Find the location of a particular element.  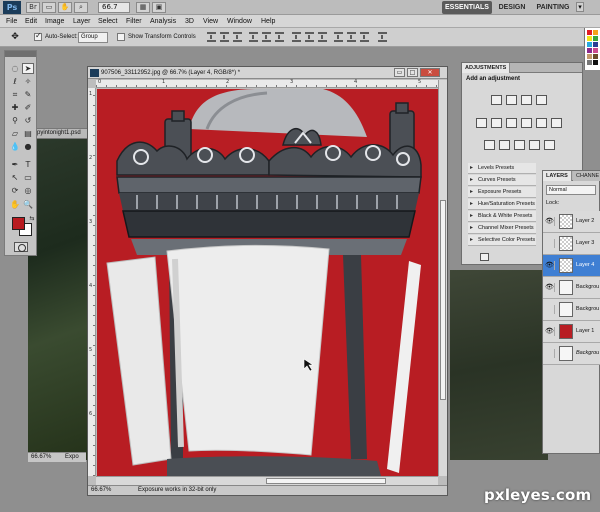

gradient-map-icon is located at coordinates (534, 145).